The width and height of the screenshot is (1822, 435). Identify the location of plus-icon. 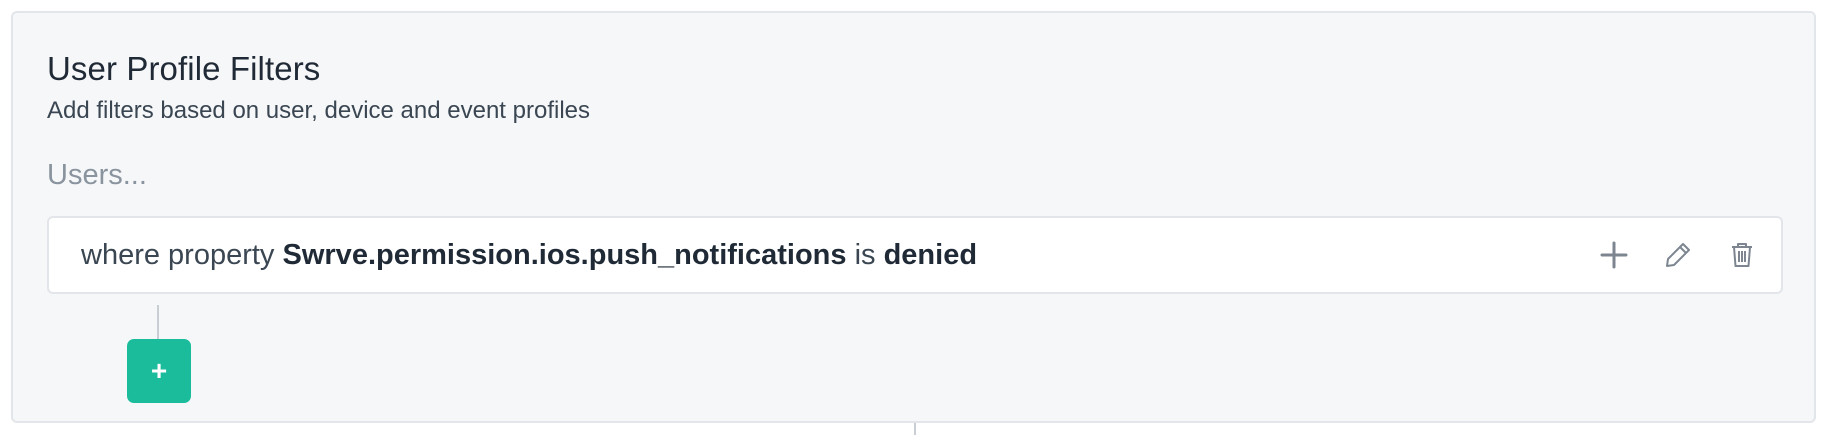
(1614, 255).